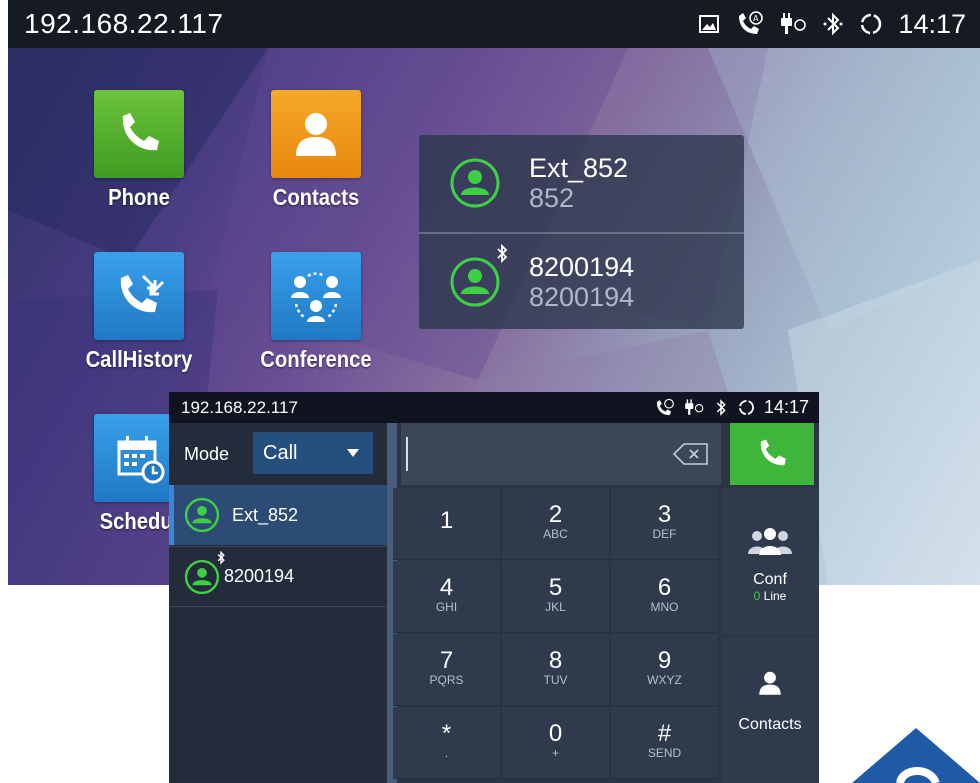 This screenshot has height=783, width=980. What do you see at coordinates (555, 607) in the screenshot?
I see `key-letters: JKL` at bounding box center [555, 607].